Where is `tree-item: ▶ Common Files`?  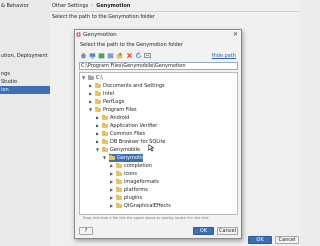
tree-item: ▶ Common Files is located at coordinates (158, 134).